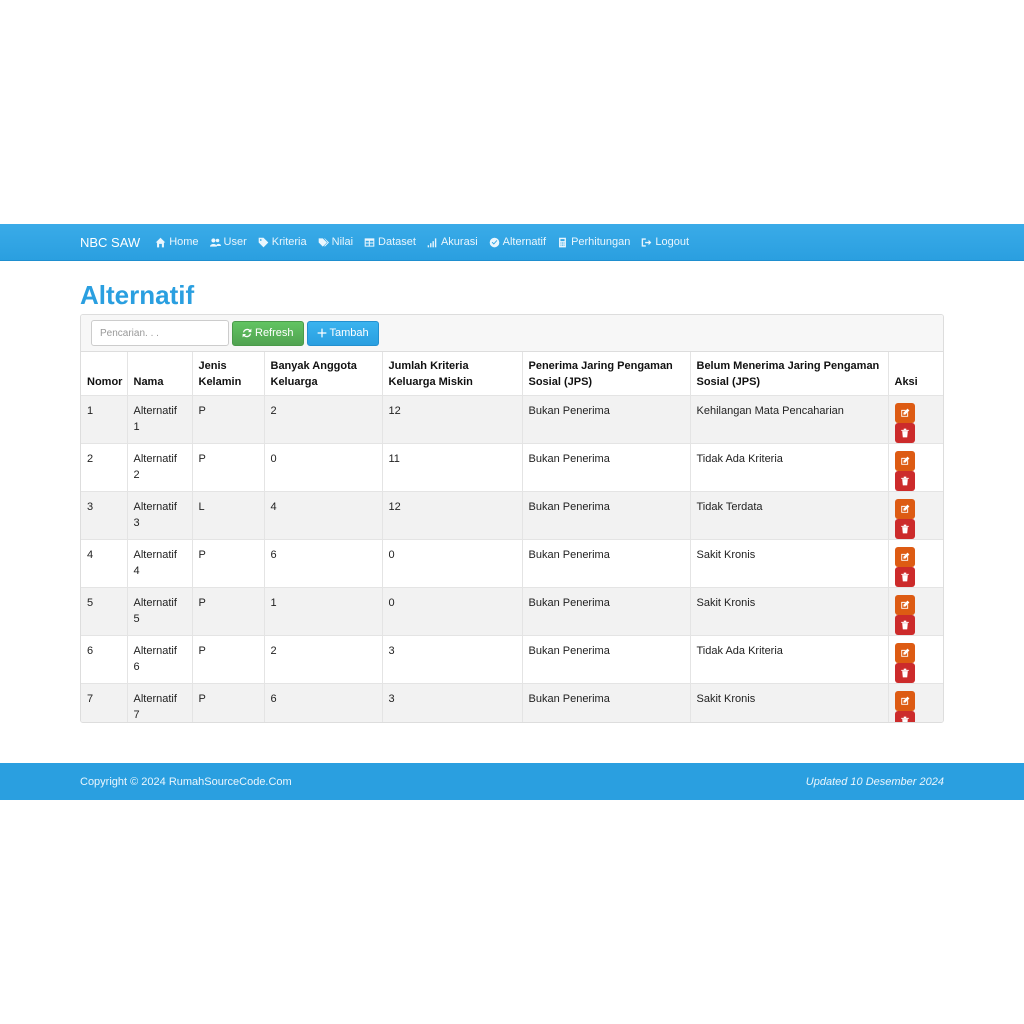  What do you see at coordinates (159, 467) in the screenshot?
I see `cell-nama: Alternatif 2` at bounding box center [159, 467].